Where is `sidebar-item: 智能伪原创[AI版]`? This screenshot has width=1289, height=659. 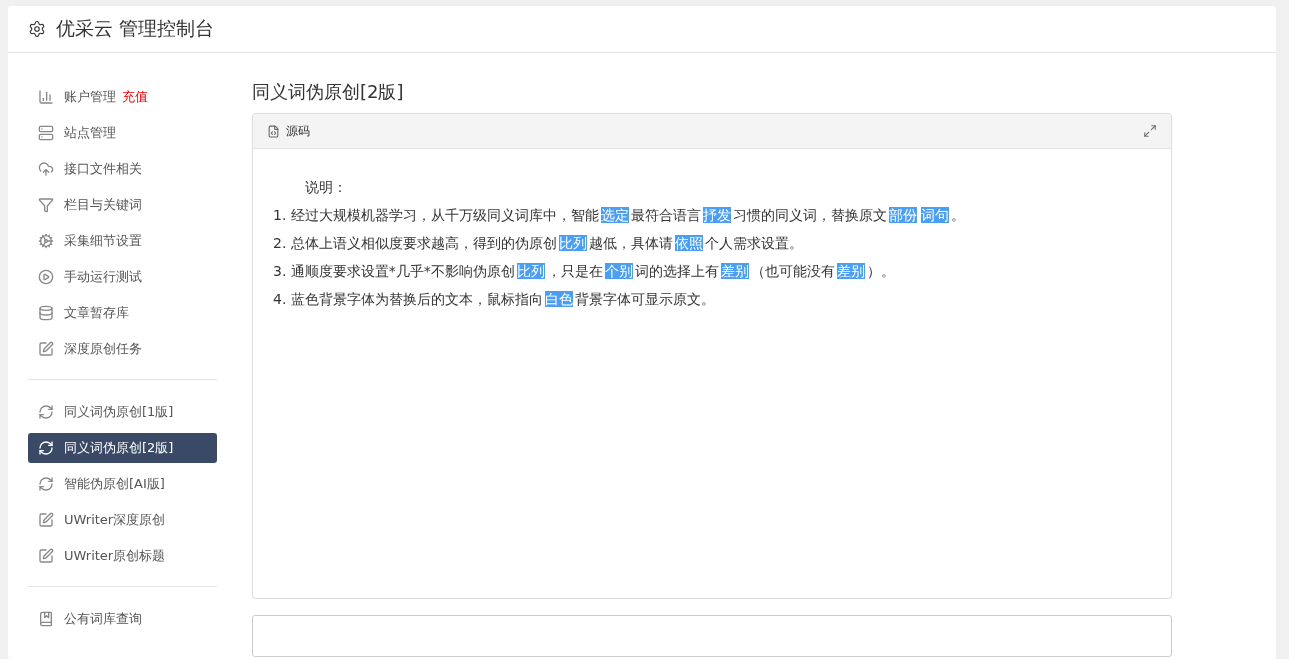
sidebar-item: 智能伪原创[AI版] is located at coordinates (122, 484).